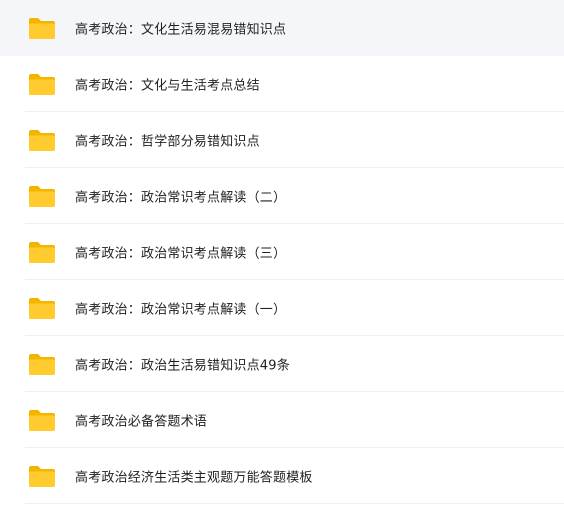 The image size is (564, 507). What do you see at coordinates (167, 140) in the screenshot?
I see `file-name: 高考政治：哲学部分易错知识点` at bounding box center [167, 140].